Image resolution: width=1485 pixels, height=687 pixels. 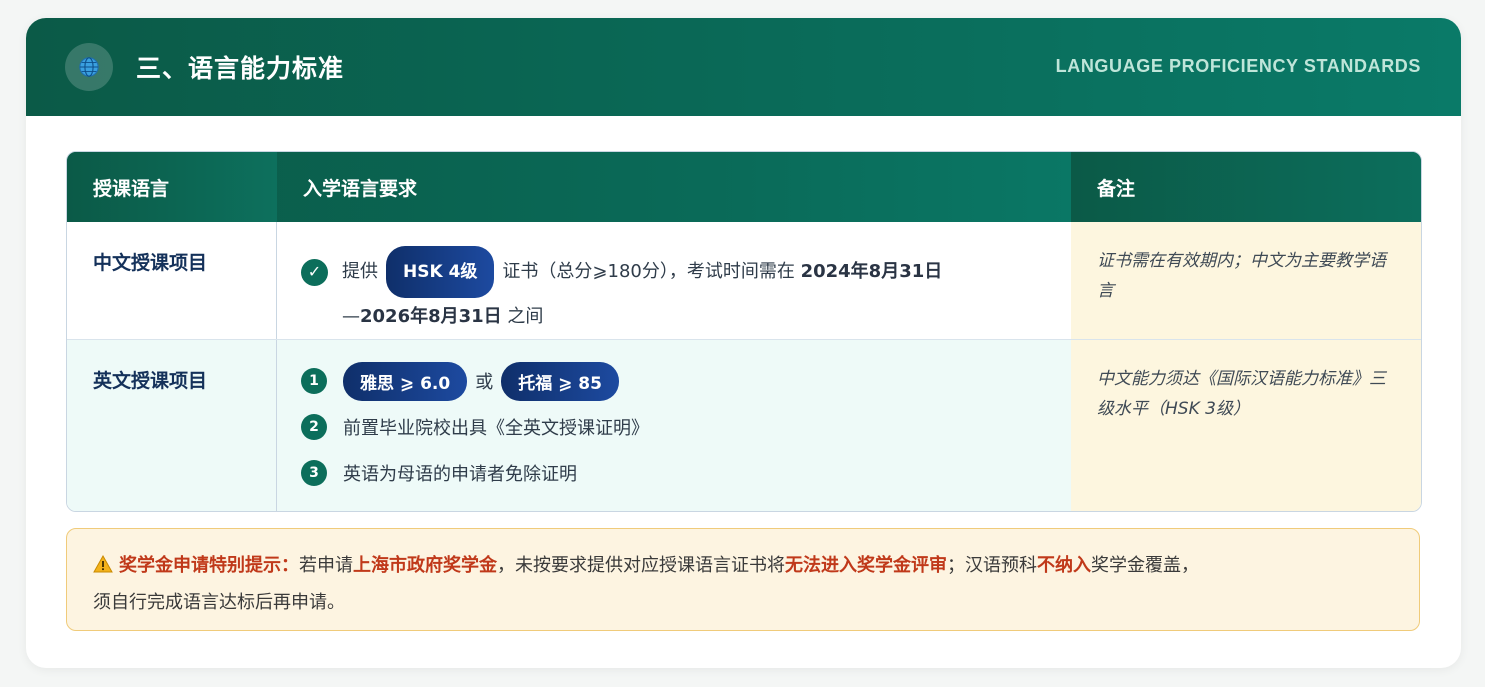 What do you see at coordinates (743, 67) in the screenshot?
I see `section-header: 三、语言能力标准 LANGUAGE PROFICIENCY STANDARDS` at bounding box center [743, 67].